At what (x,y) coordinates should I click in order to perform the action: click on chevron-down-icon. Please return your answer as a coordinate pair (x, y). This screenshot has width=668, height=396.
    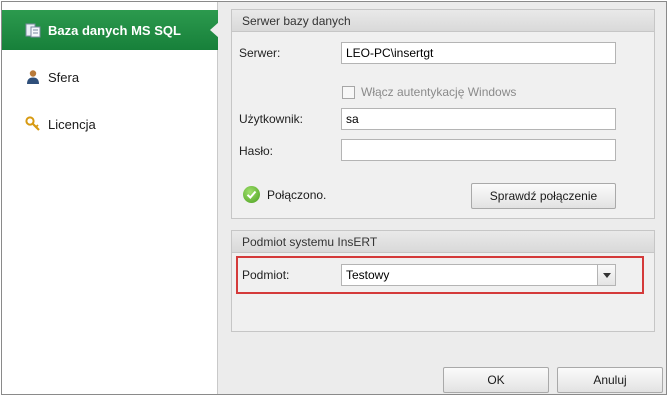
    Looking at the image, I should click on (606, 275).